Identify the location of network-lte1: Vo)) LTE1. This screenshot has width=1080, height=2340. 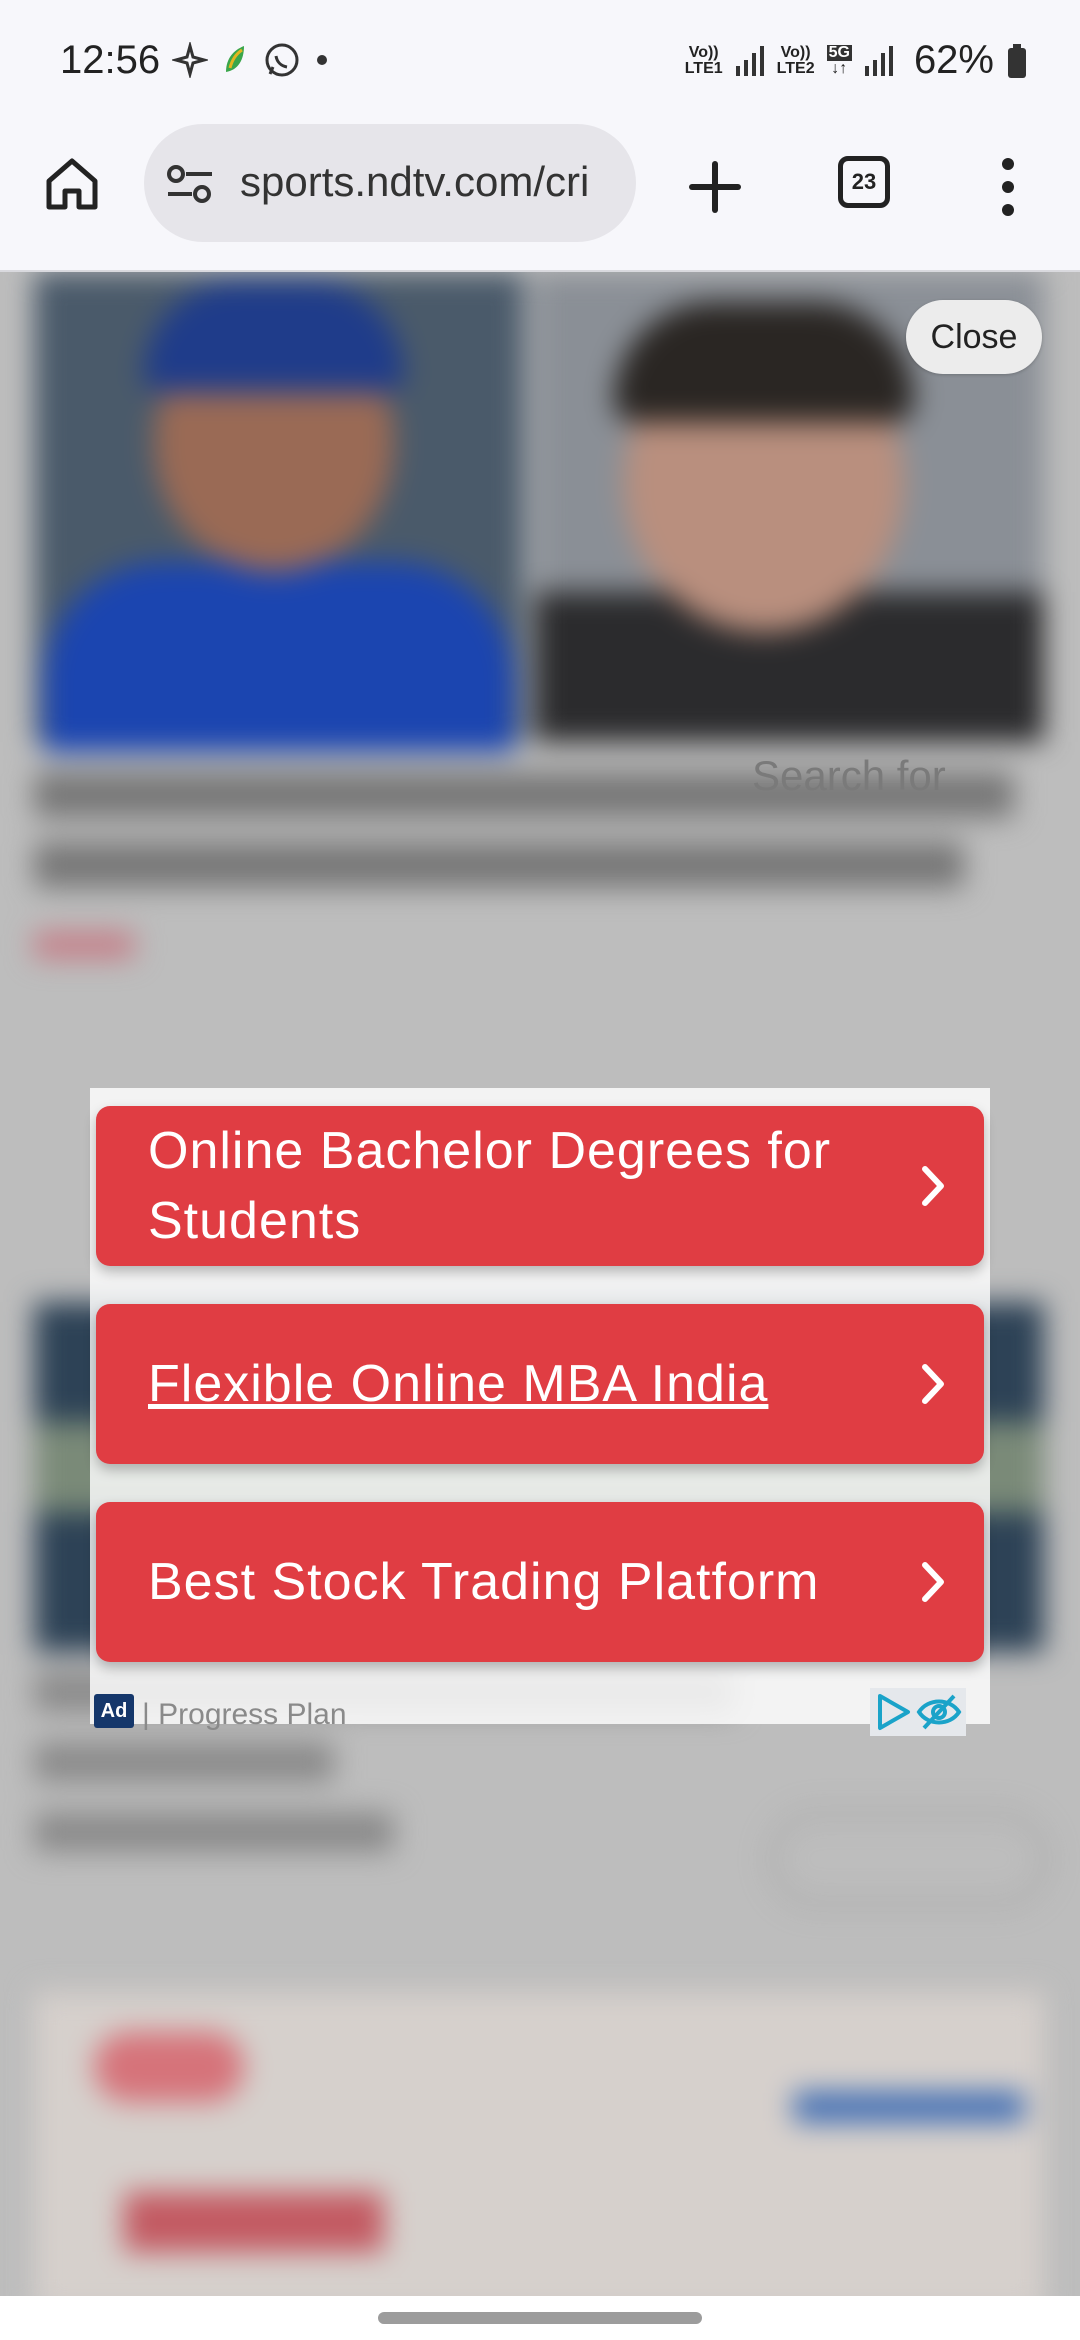
(703, 60).